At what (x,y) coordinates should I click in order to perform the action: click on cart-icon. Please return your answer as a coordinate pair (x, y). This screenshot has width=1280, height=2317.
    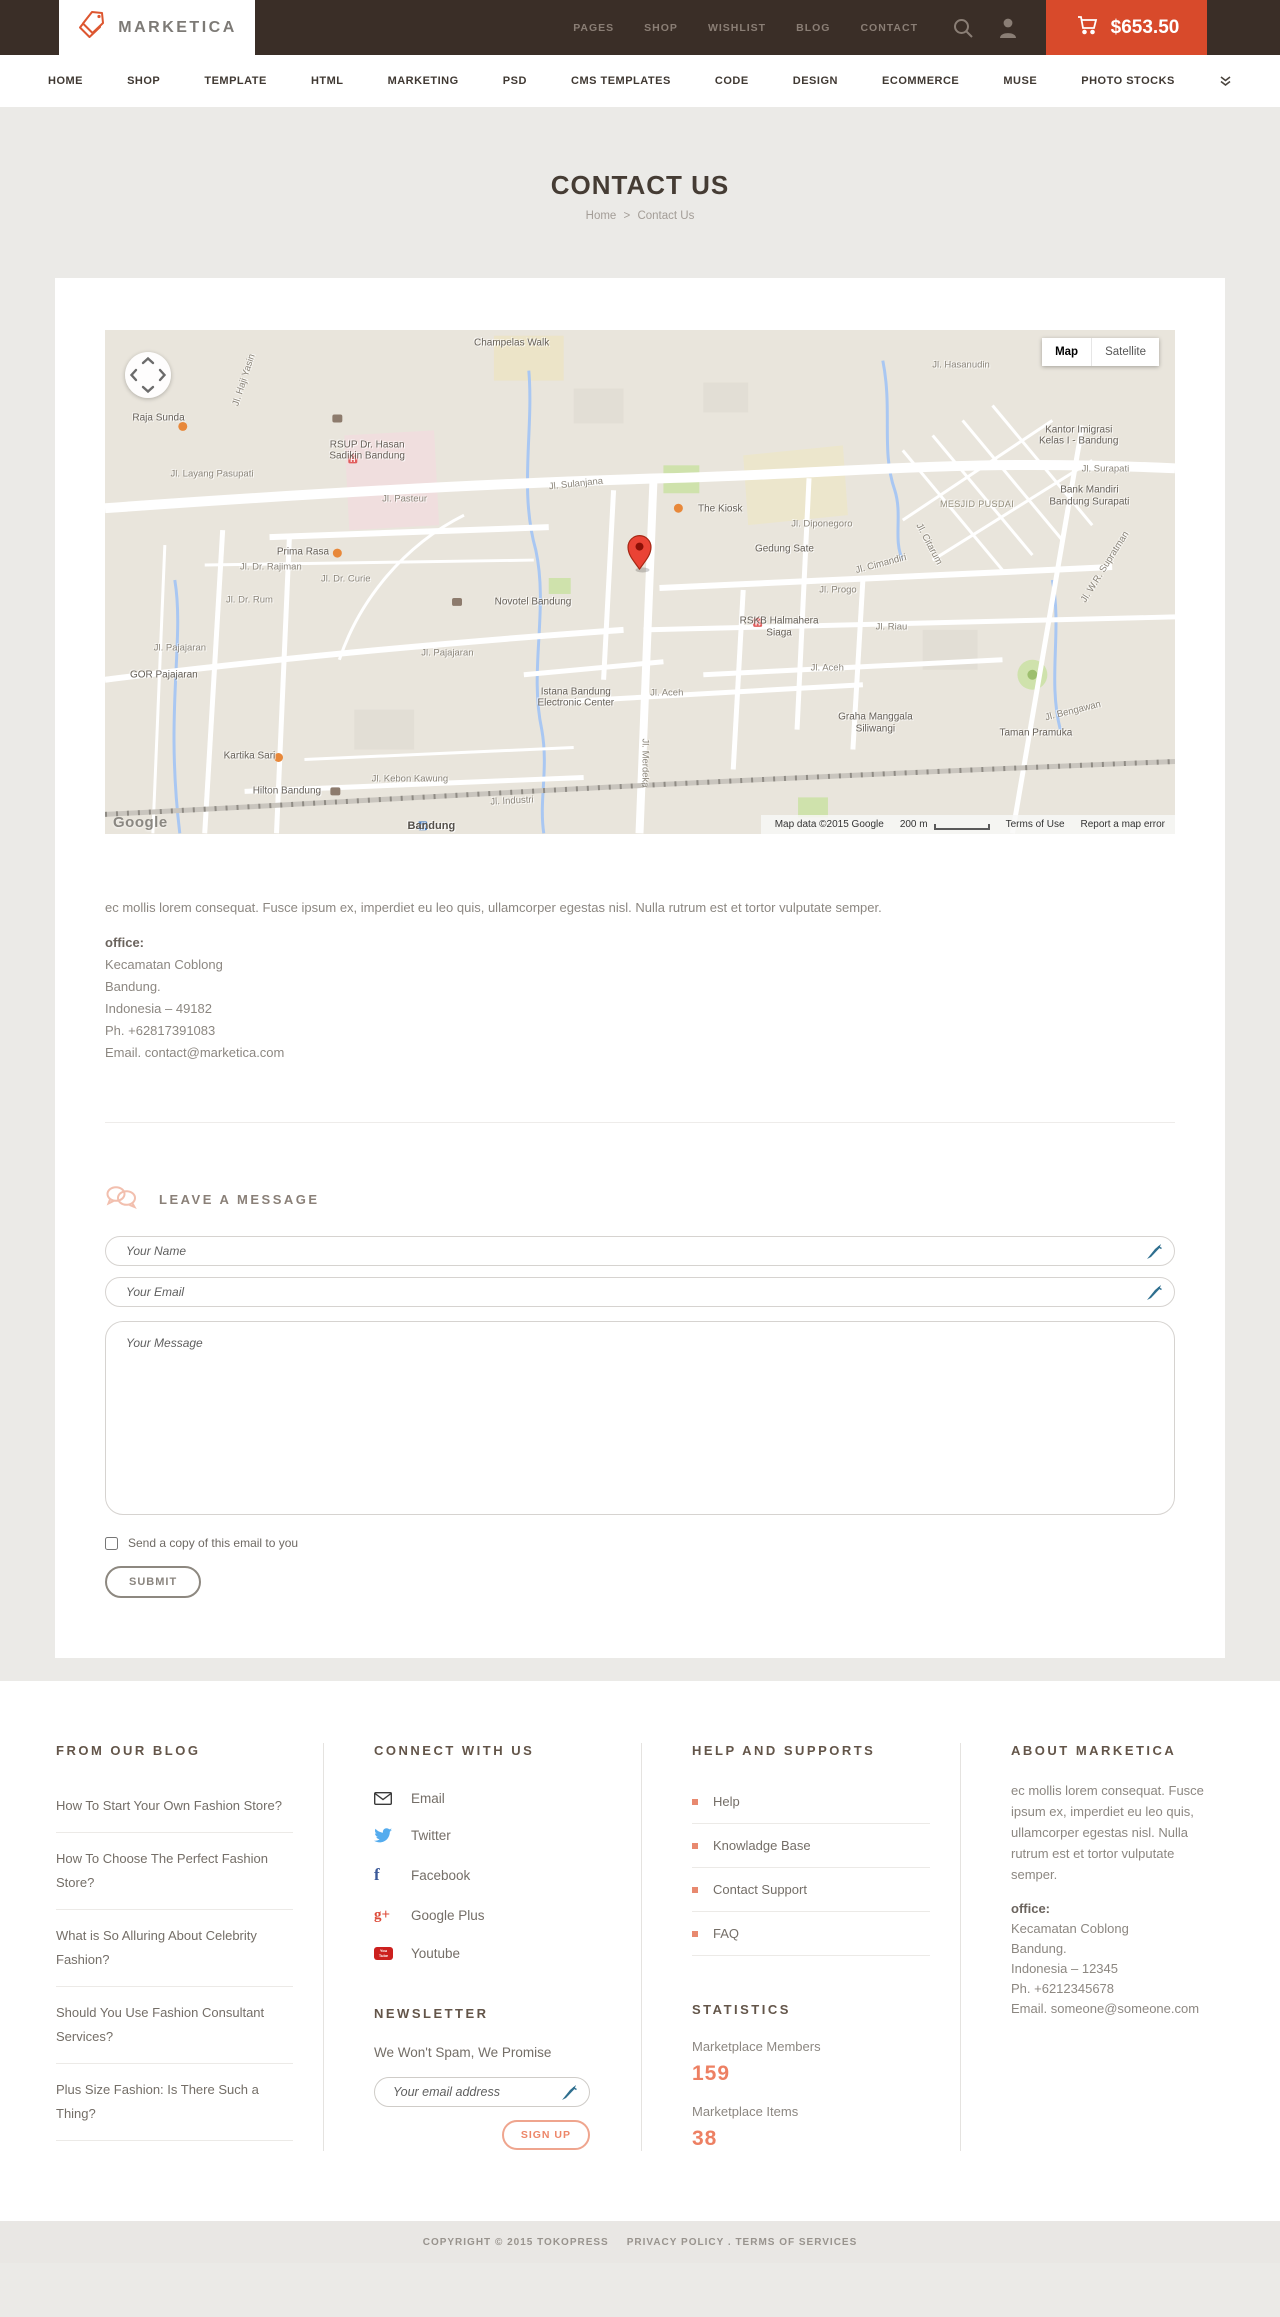
    Looking at the image, I should click on (1087, 27).